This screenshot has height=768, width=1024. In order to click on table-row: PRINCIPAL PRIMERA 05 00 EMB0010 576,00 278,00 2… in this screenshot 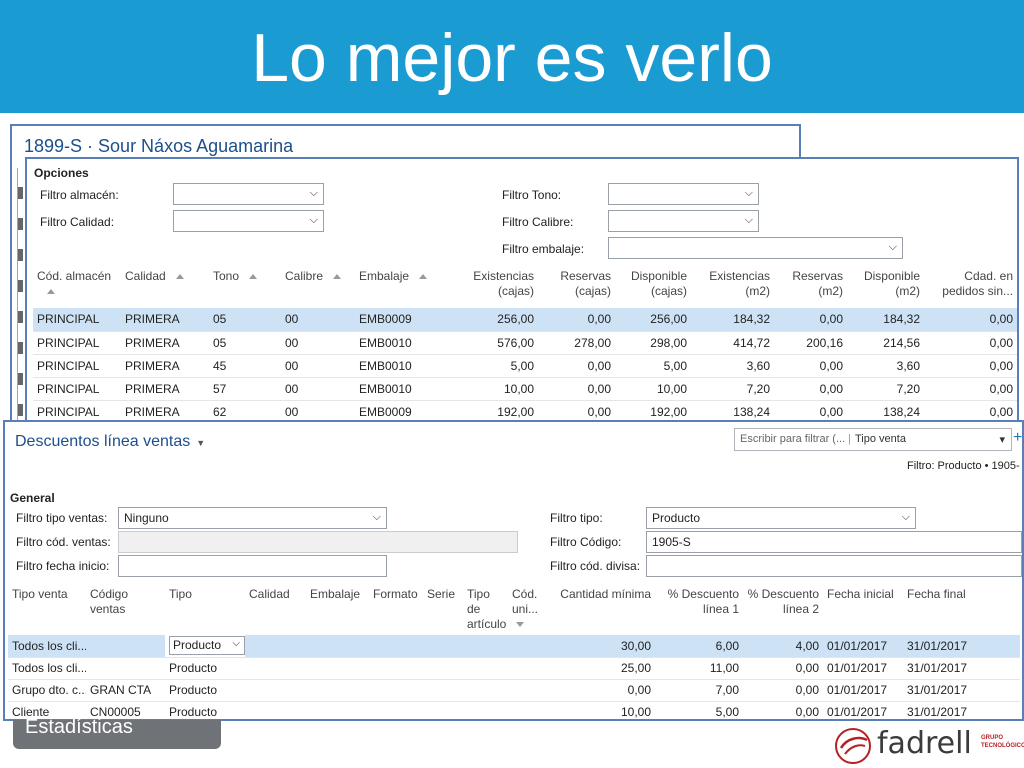, I will do `click(525, 343)`.